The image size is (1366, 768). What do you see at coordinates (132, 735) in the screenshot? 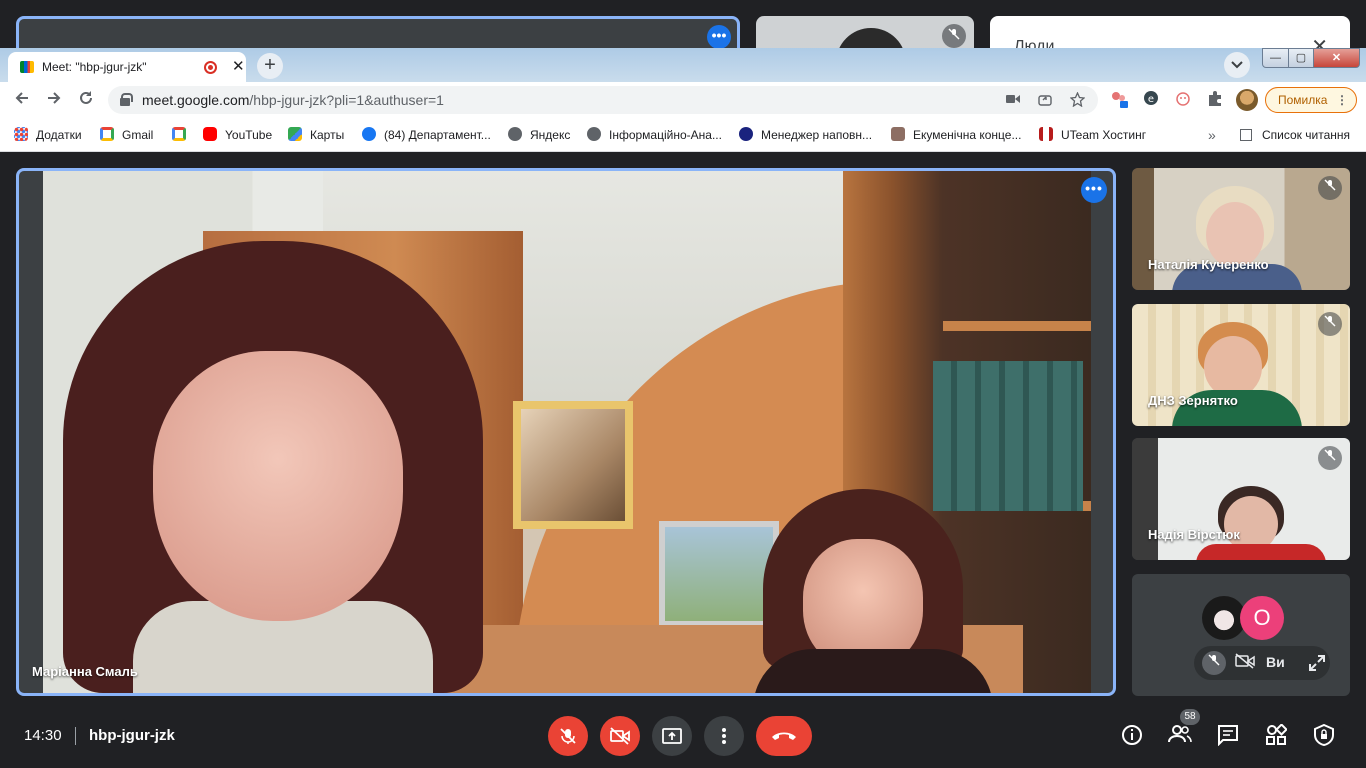
I see `meeting-code: hbp-jgur-jzk` at bounding box center [132, 735].